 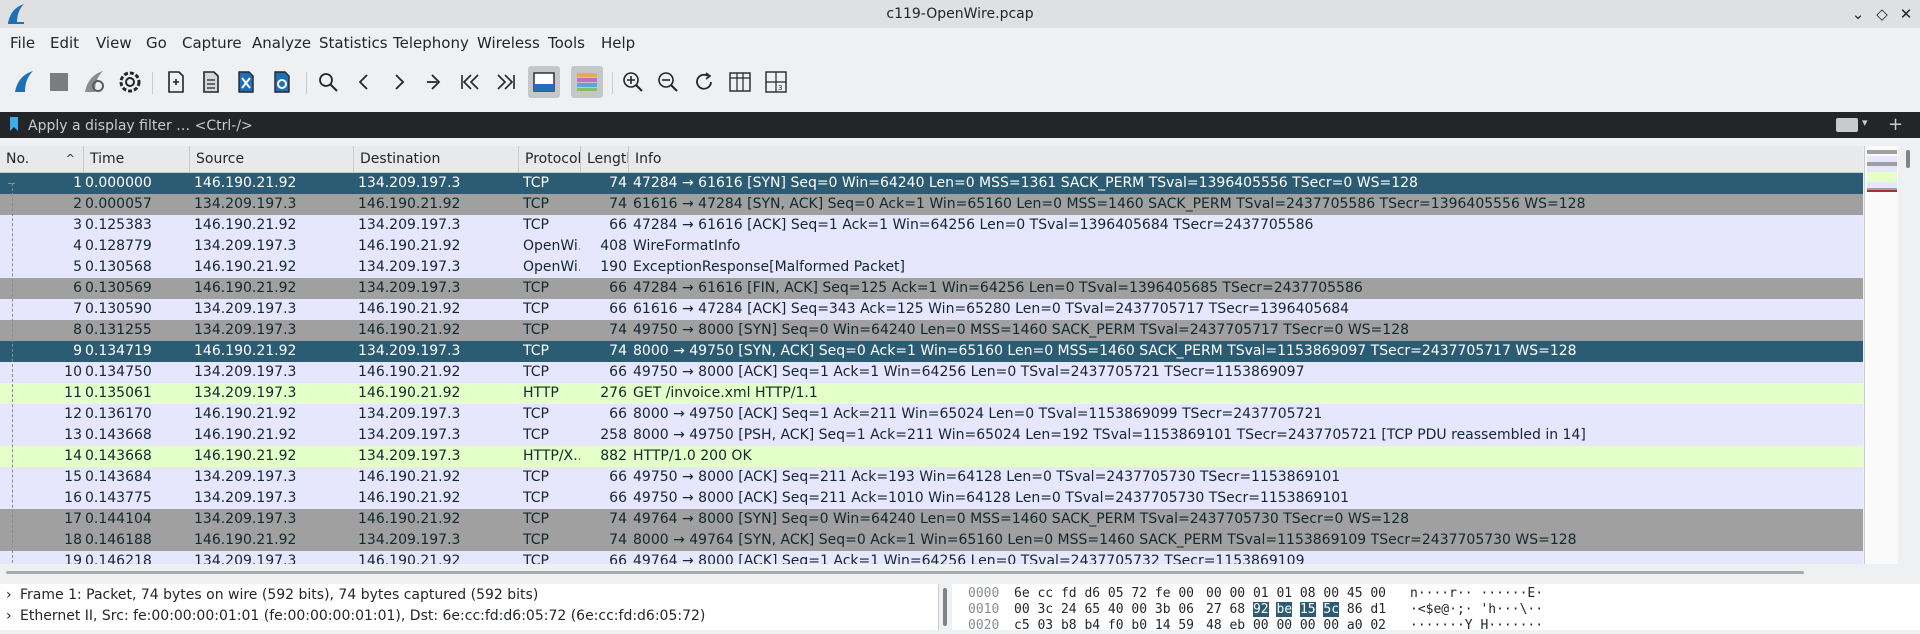 What do you see at coordinates (73, 372) in the screenshot?
I see `packet-cell-no: 10` at bounding box center [73, 372].